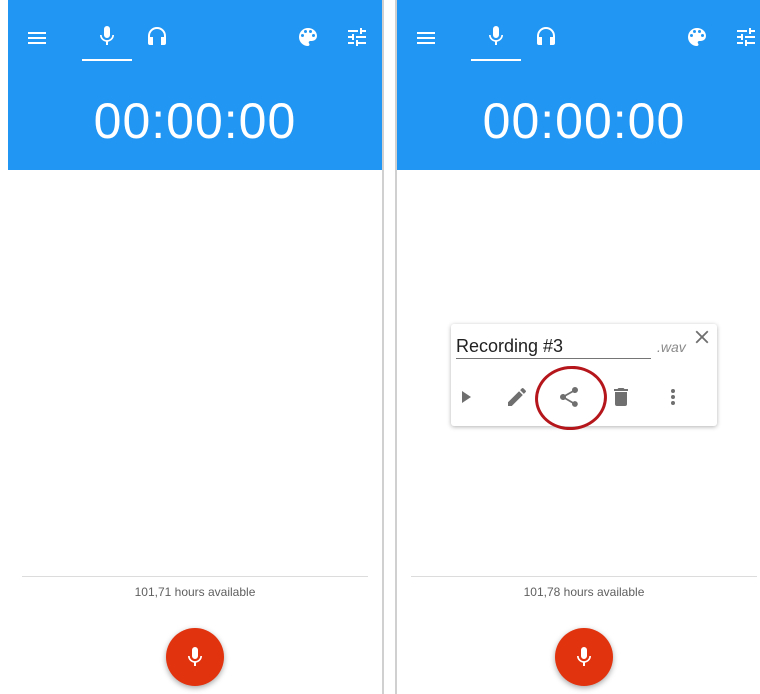  I want to click on edit-icon, so click(517, 397).